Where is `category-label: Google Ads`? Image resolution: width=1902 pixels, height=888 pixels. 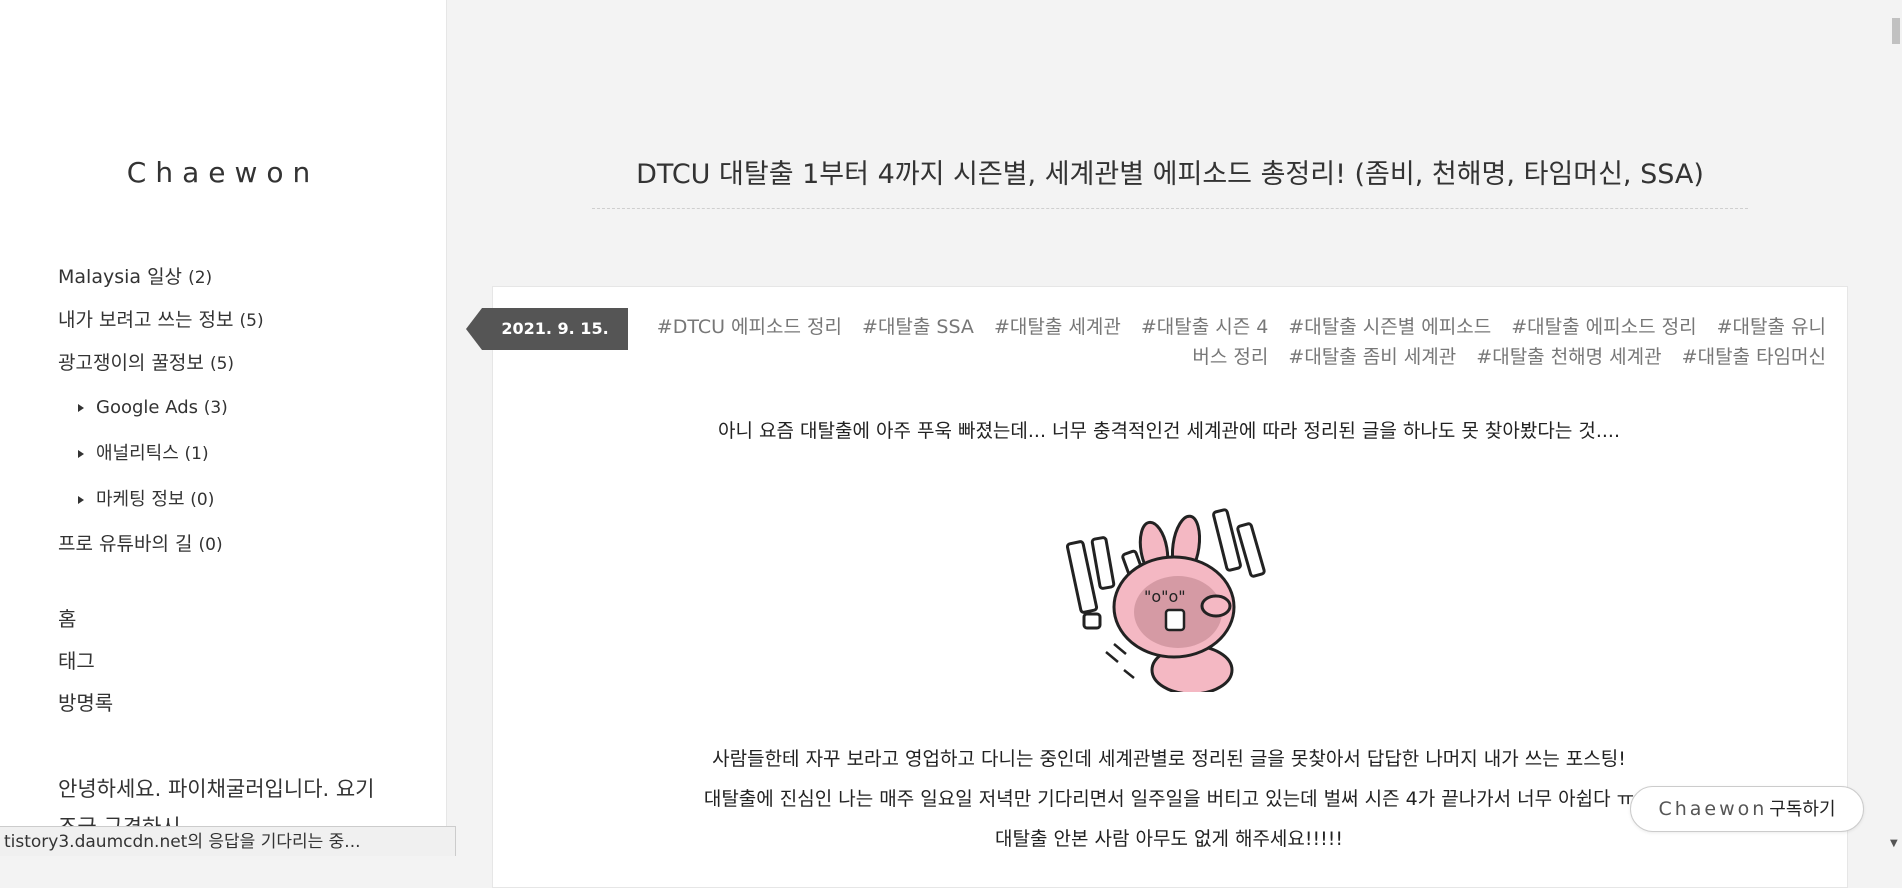 category-label: Google Ads is located at coordinates (147, 407).